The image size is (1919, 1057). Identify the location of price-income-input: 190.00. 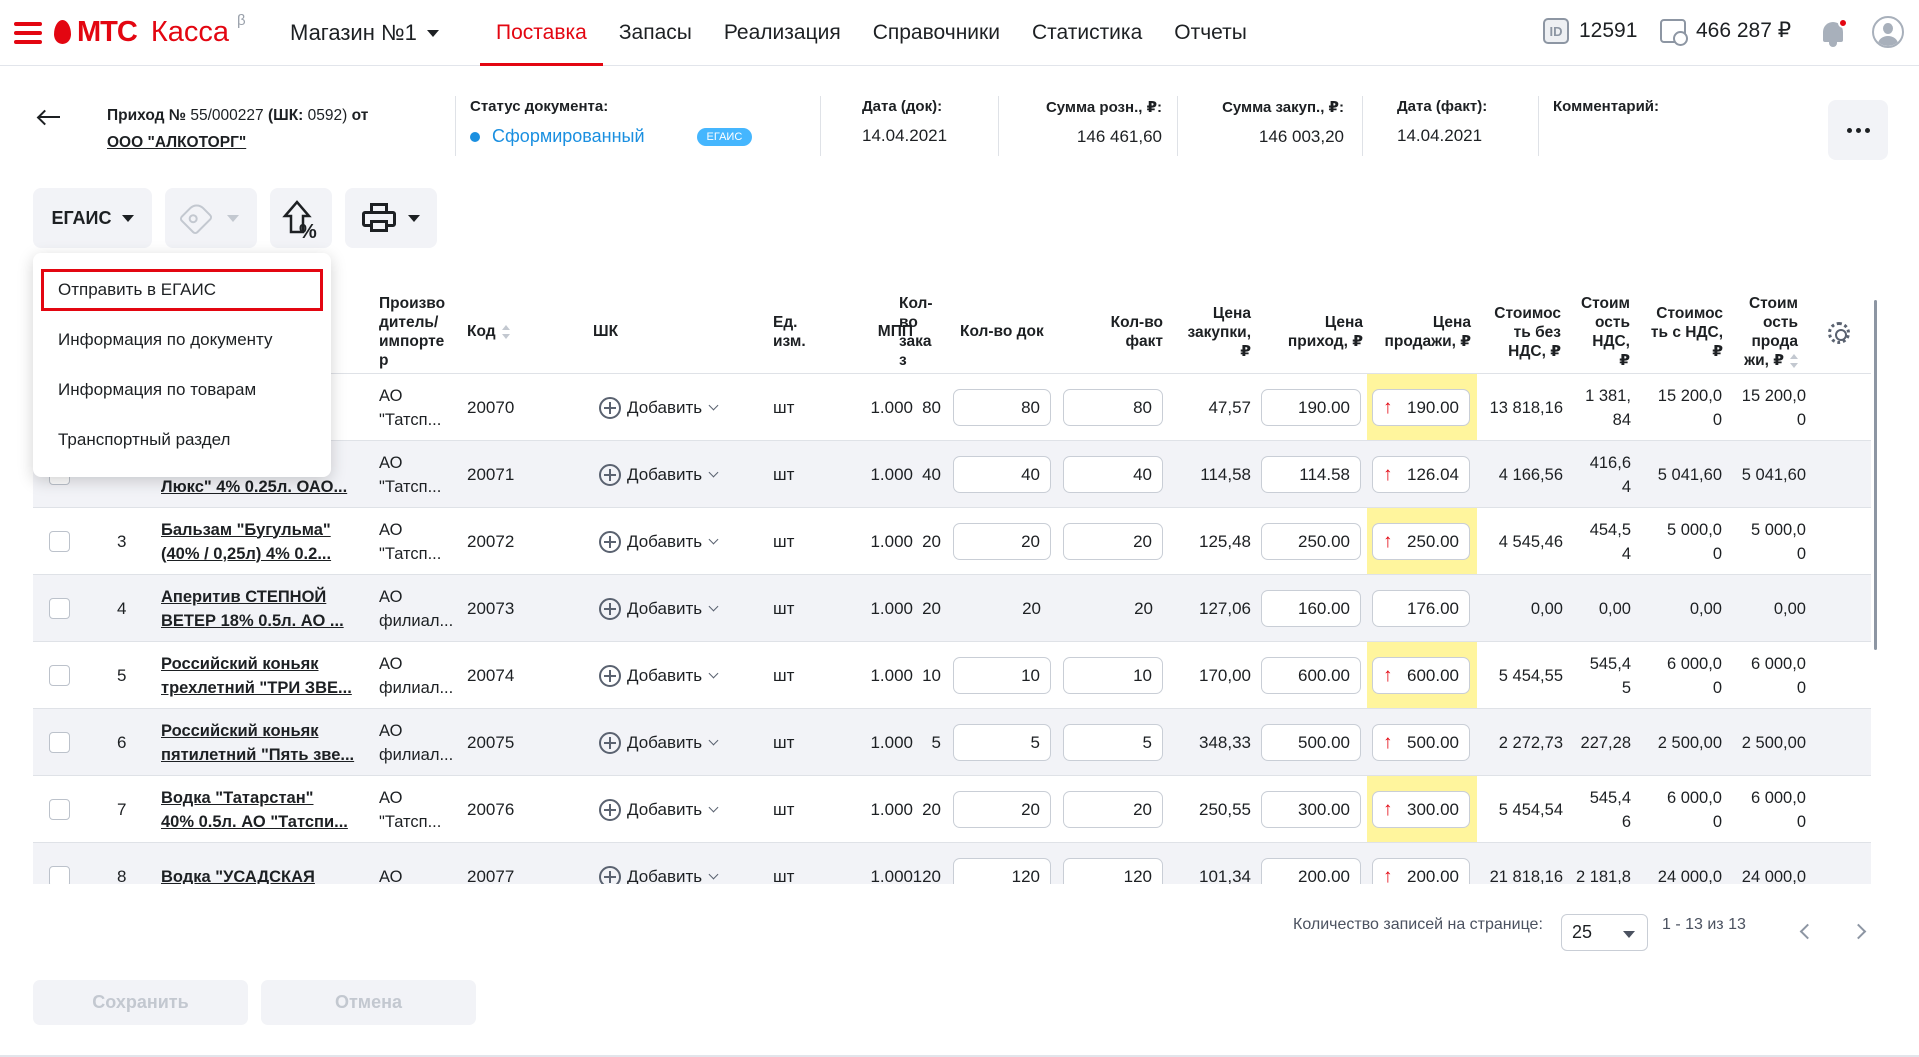
(1311, 407).